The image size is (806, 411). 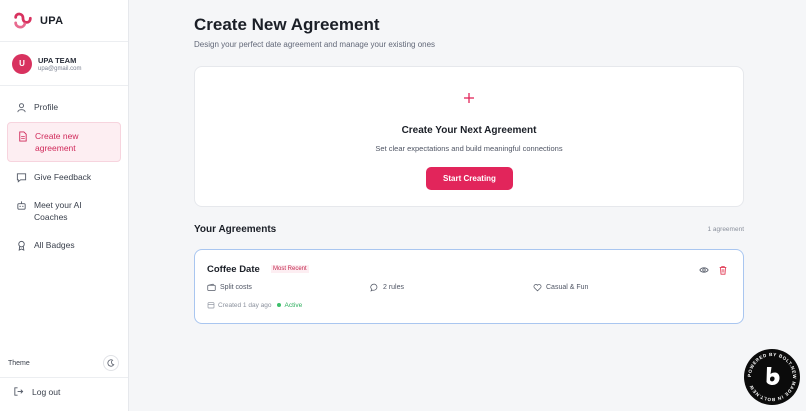 I want to click on sidebar-item-label: Give Feedback, so click(x=63, y=177).